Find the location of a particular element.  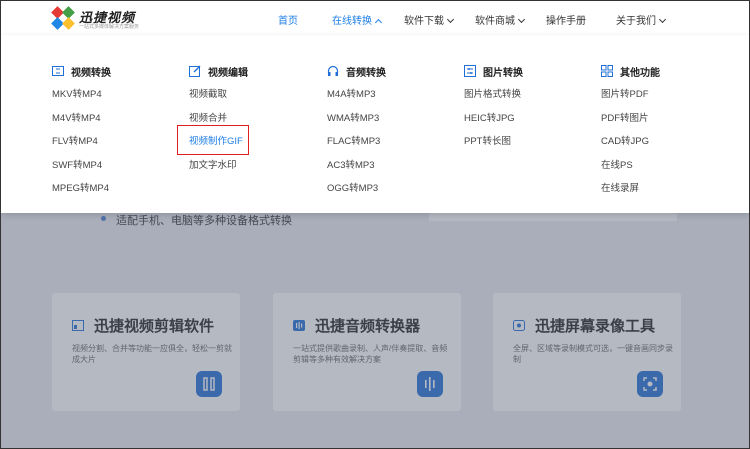

menu-column-title: 音频转换 is located at coordinates (356, 72).